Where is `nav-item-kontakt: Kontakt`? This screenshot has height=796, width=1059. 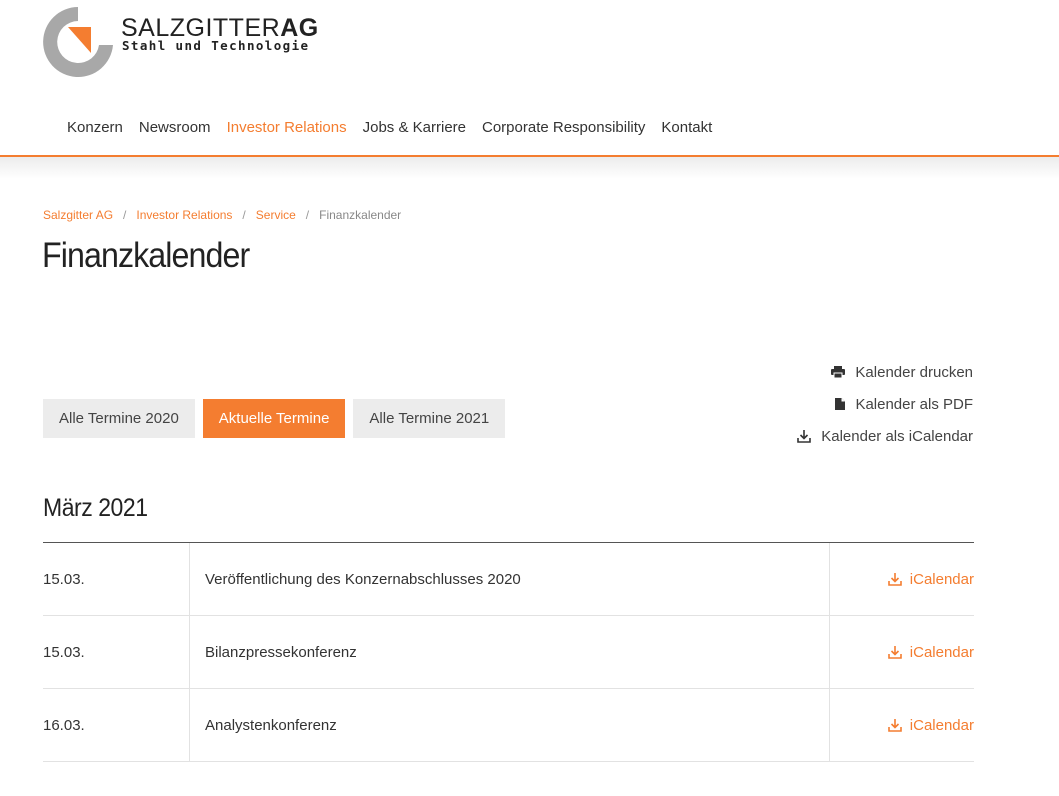 nav-item-kontakt: Kontakt is located at coordinates (686, 128).